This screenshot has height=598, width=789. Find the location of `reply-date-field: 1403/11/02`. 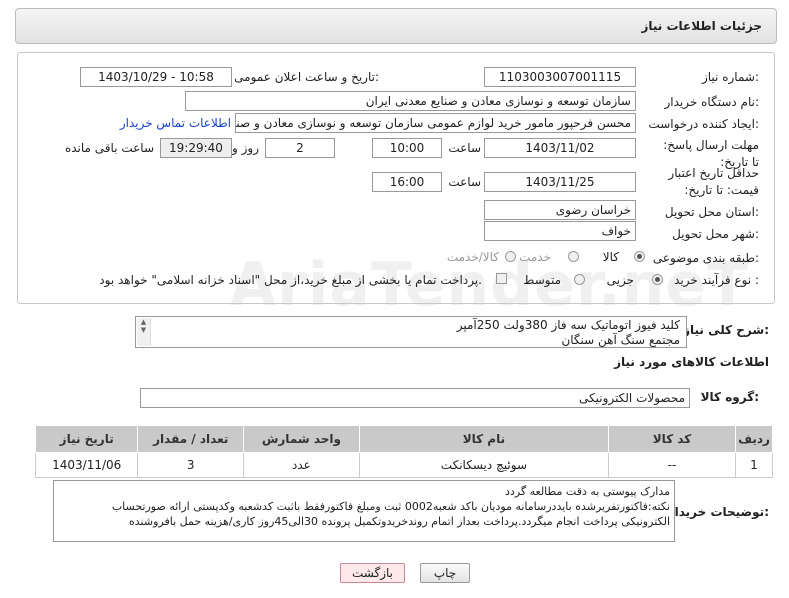

reply-date-field: 1403/11/02 is located at coordinates (560, 148).